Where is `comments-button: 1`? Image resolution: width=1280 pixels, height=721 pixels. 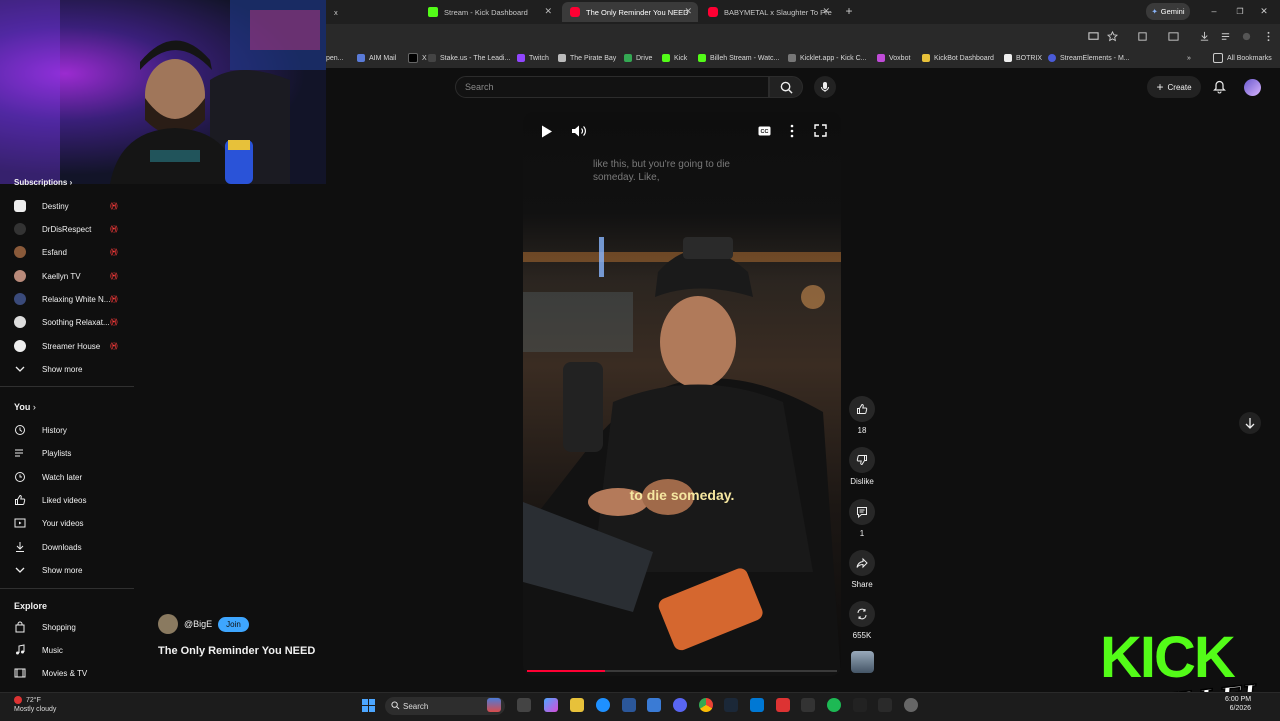 comments-button: 1 is located at coordinates (862, 518).